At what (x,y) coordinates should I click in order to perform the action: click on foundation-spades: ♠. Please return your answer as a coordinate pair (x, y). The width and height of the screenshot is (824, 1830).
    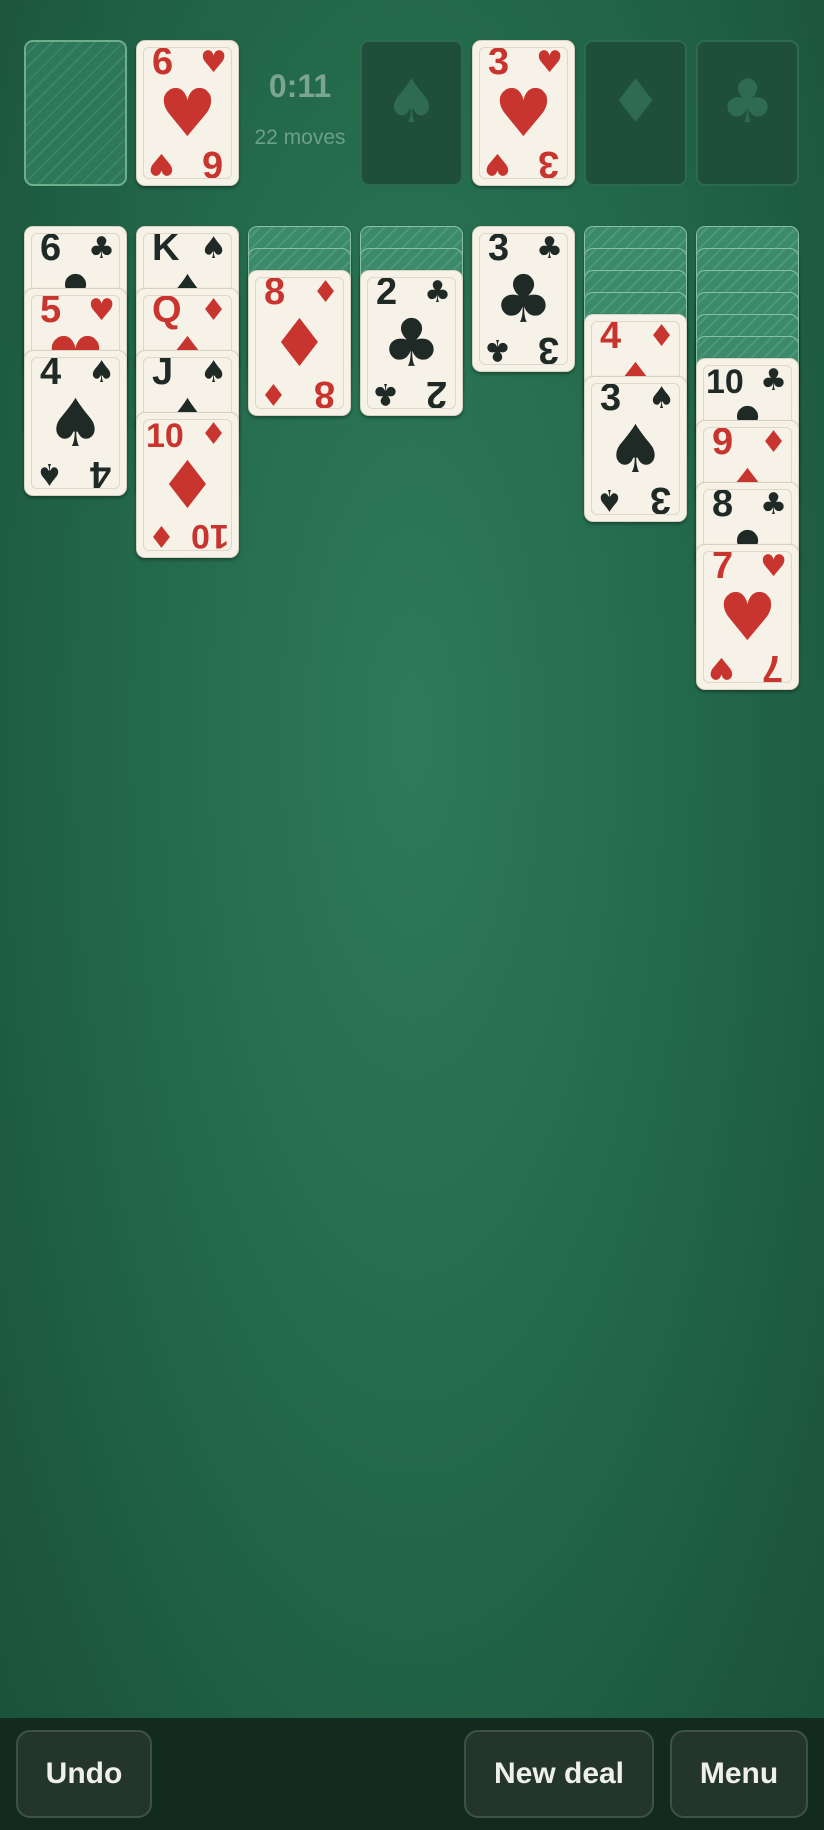
    Looking at the image, I should click on (411, 113).